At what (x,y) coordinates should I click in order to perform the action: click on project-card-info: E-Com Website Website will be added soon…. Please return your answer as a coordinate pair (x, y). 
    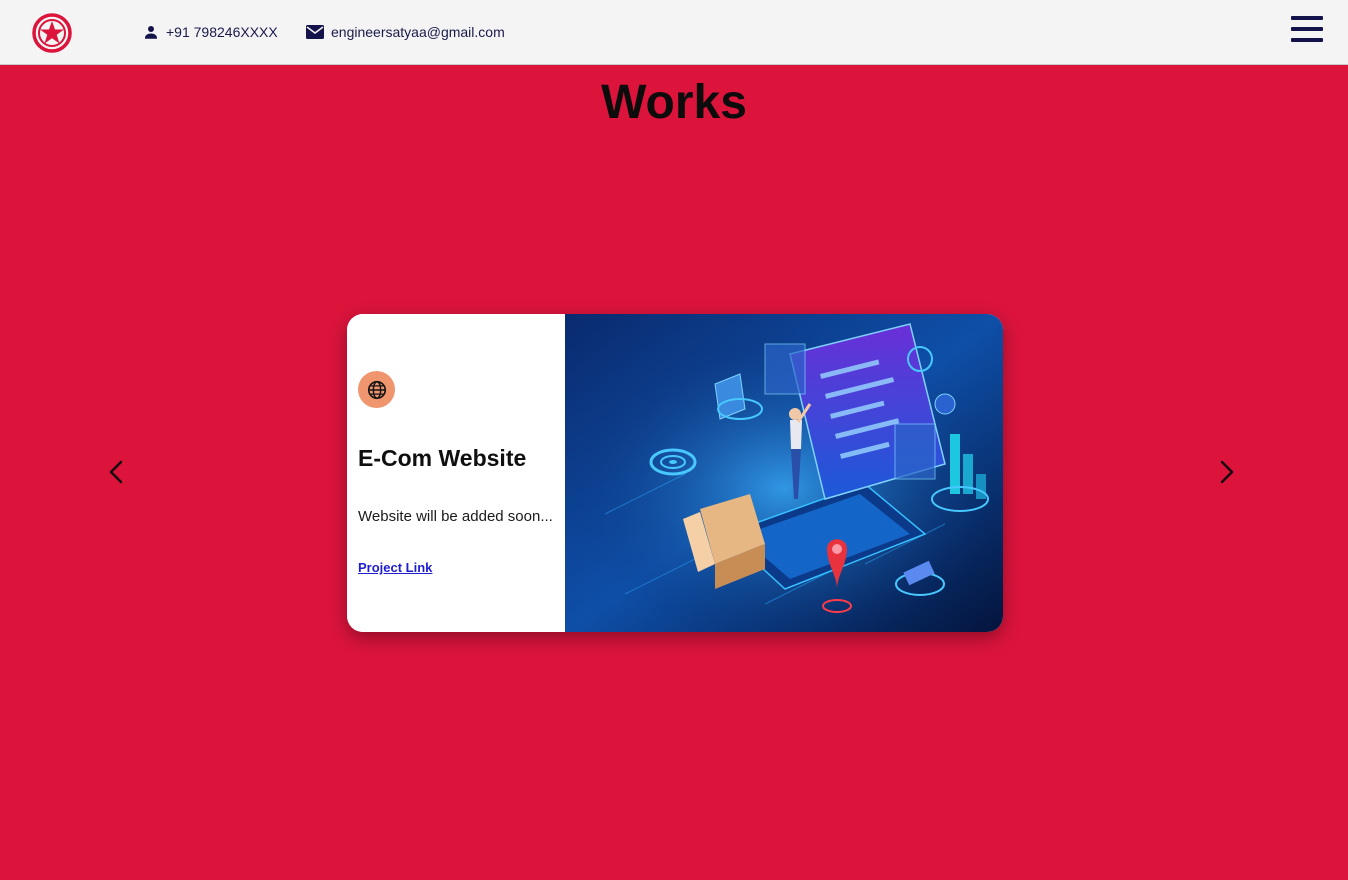
    Looking at the image, I should click on (456, 473).